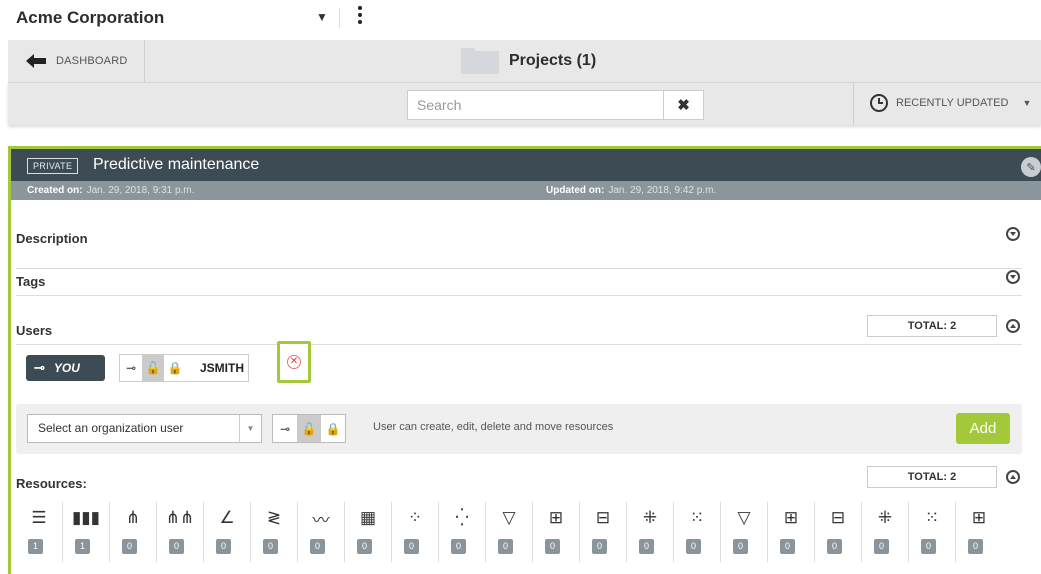 This screenshot has width=1041, height=574. What do you see at coordinates (415, 532) in the screenshot?
I see `resource-item: ⁘ 0` at bounding box center [415, 532].